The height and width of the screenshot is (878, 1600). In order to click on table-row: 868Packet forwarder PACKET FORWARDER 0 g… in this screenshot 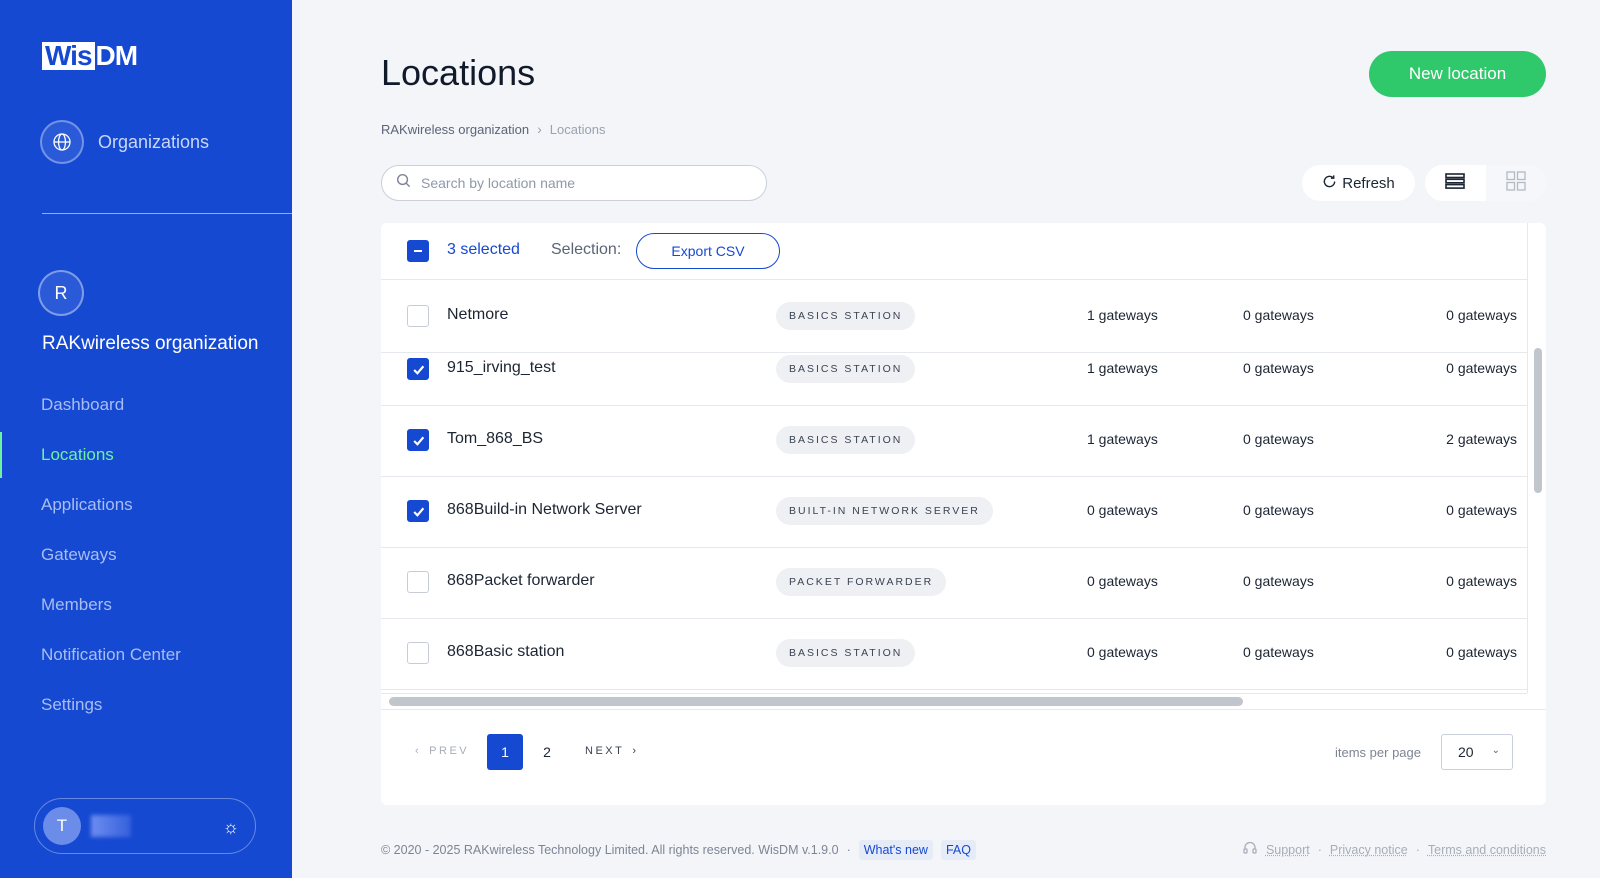, I will do `click(954, 582)`.